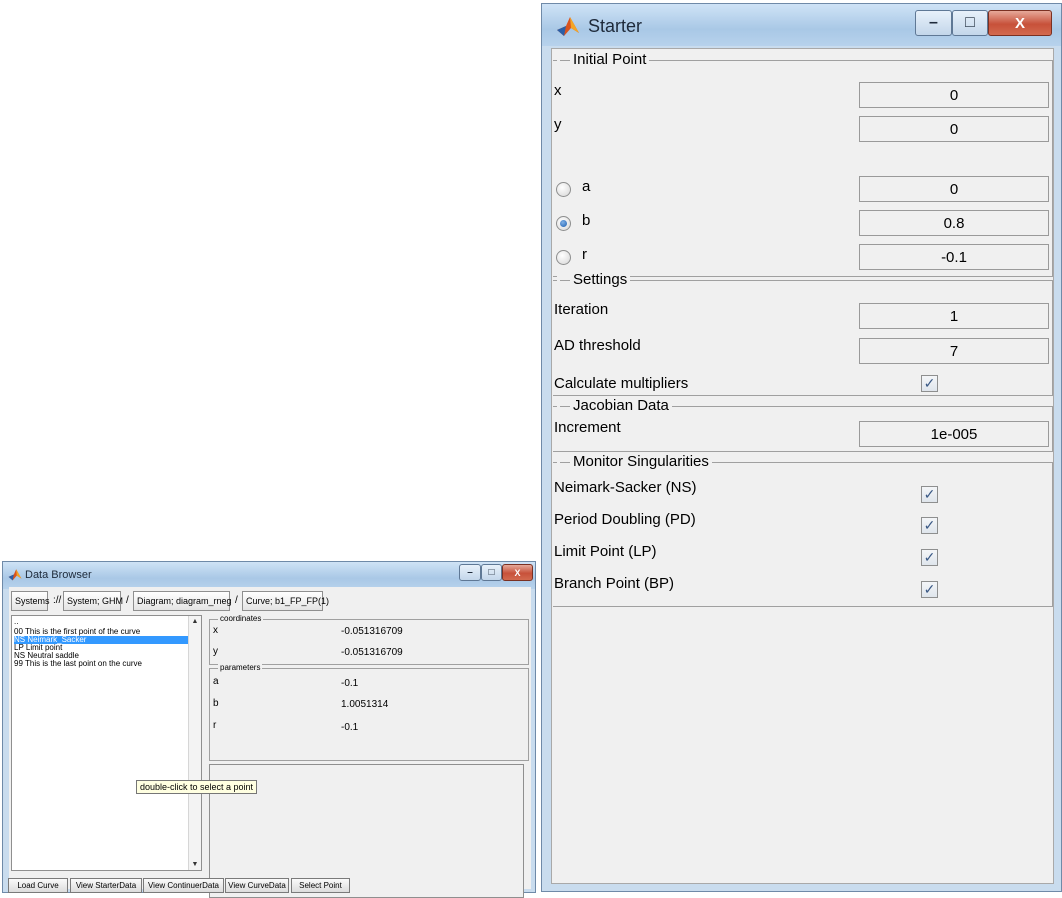 This screenshot has height=898, width=1062. I want to click on jacobian-panel: Jacobian Data Increment 1e-005, so click(803, 424).